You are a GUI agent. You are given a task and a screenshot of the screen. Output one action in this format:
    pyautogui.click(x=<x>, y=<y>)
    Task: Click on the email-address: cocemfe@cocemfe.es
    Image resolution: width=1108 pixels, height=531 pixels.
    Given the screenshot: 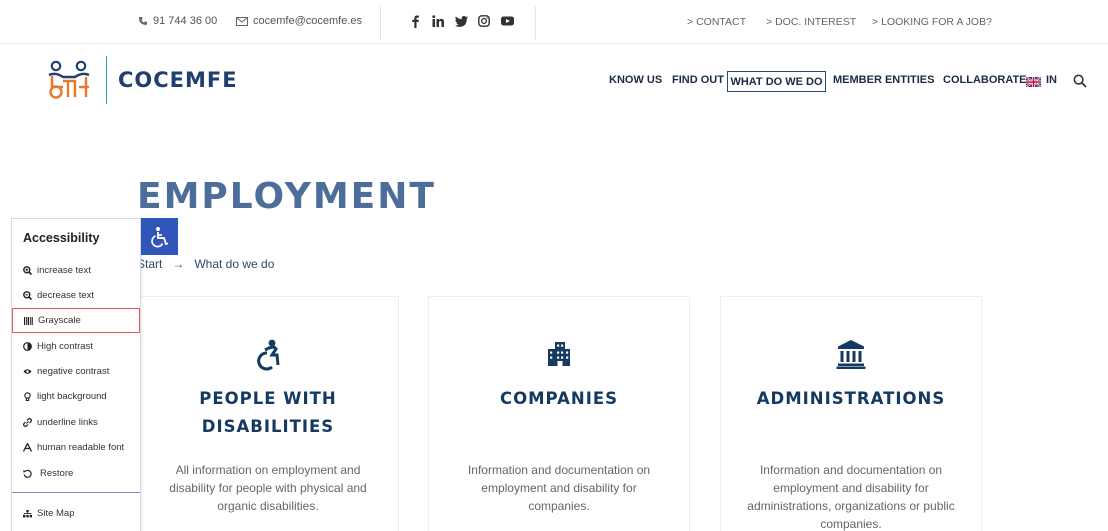 What is the action you would take?
    pyautogui.click(x=307, y=21)
    